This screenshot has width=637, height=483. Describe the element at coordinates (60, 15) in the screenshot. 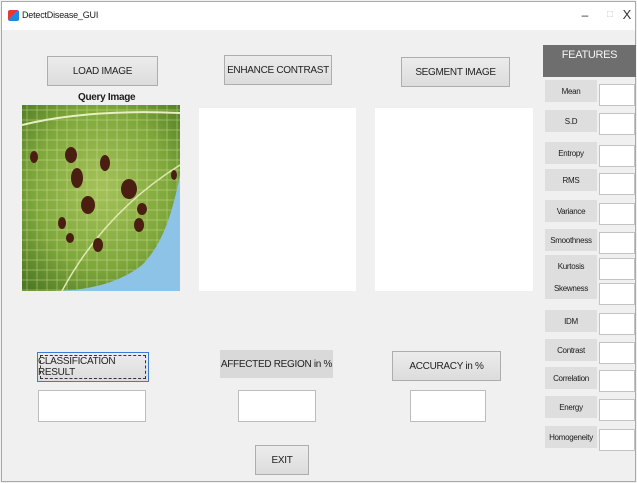

I see `window-title: DetectDisease_GUI` at that location.